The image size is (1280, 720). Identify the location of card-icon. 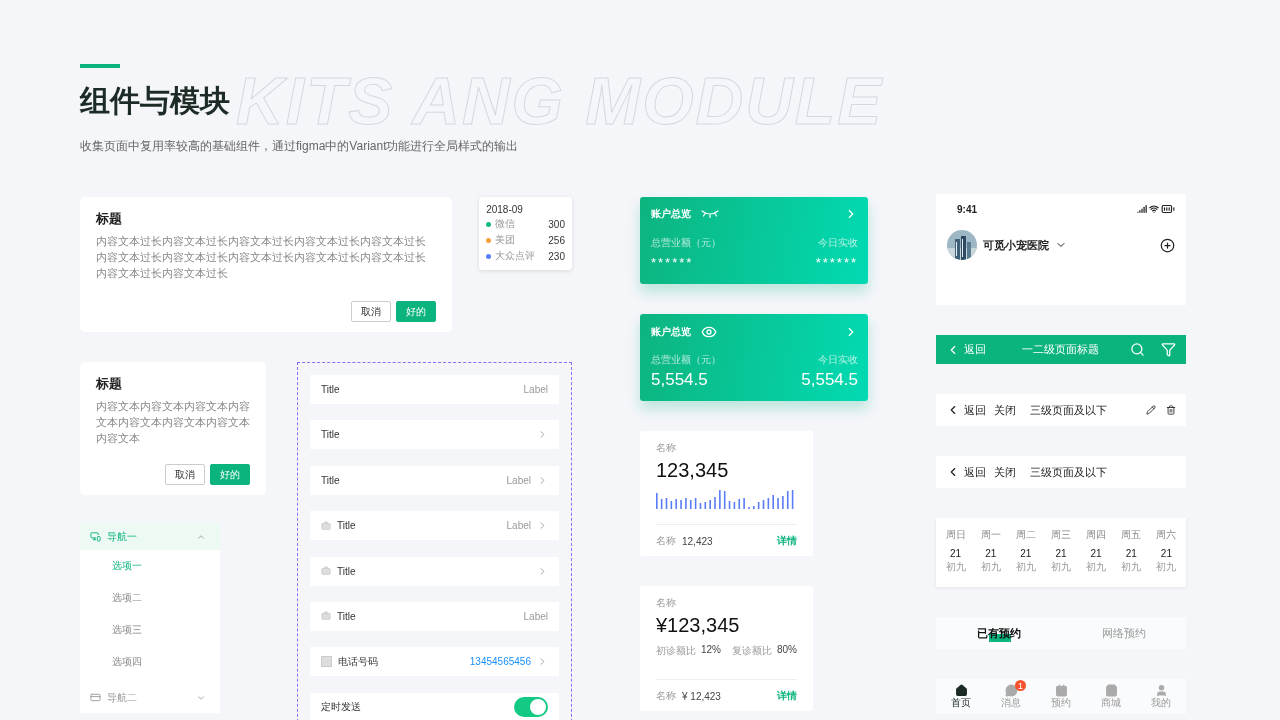
(95, 697).